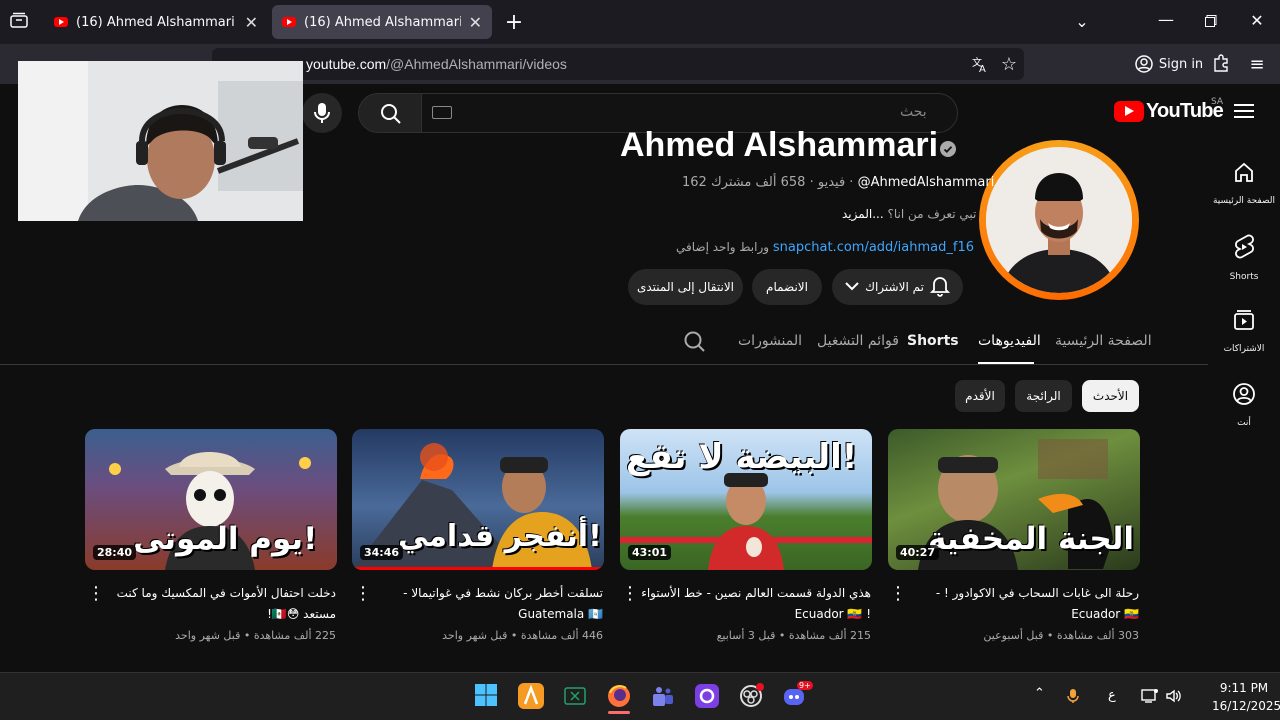 The width and height of the screenshot is (1280, 720). What do you see at coordinates (873, 247) in the screenshot?
I see `snapchat-link: snapchat.com/add/iahmad_f16` at bounding box center [873, 247].